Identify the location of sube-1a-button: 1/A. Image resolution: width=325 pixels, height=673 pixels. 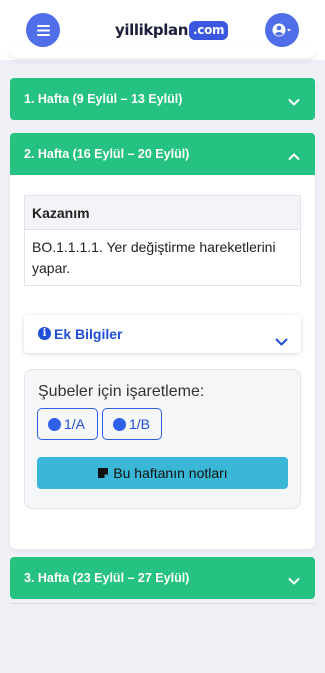
(67, 424).